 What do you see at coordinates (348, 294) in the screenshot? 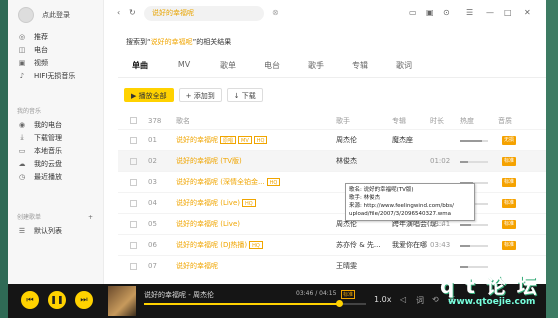
I see `quality-badge: 标准` at bounding box center [348, 294].